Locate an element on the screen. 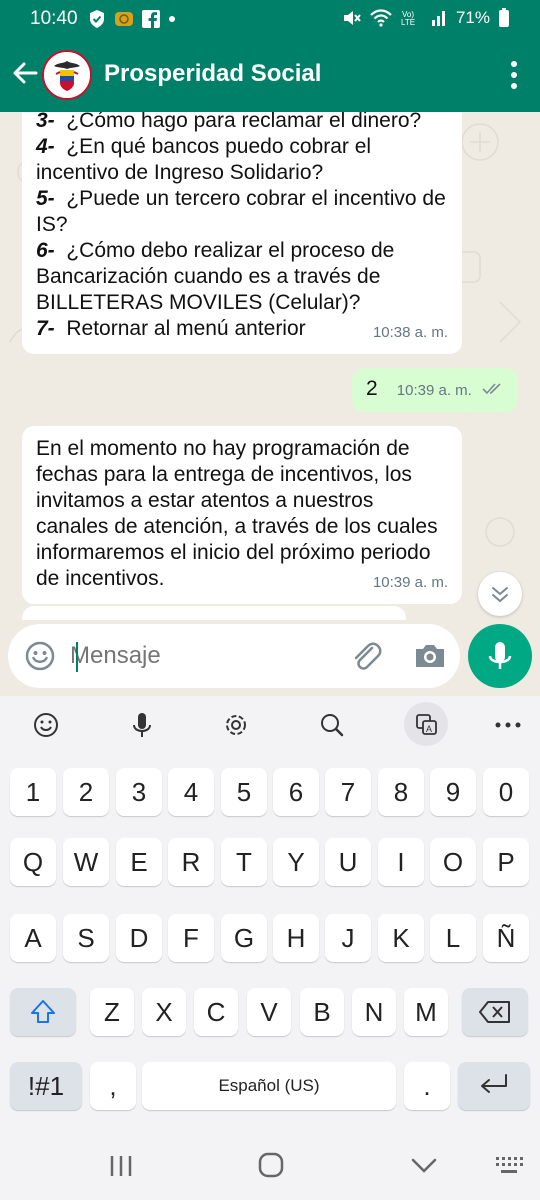  message-bubble-incoming is located at coordinates (214, 613).